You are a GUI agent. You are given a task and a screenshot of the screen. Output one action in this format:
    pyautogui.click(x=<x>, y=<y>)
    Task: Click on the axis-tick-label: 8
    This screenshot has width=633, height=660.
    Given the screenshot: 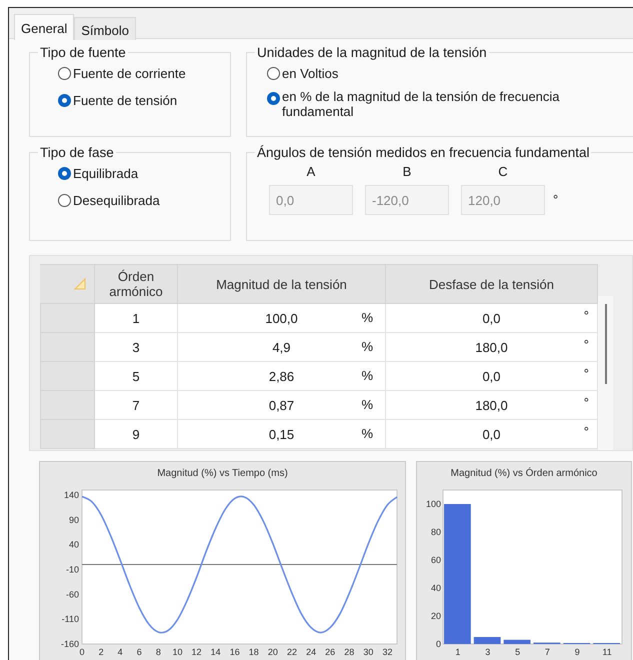 What is the action you would take?
    pyautogui.click(x=158, y=652)
    